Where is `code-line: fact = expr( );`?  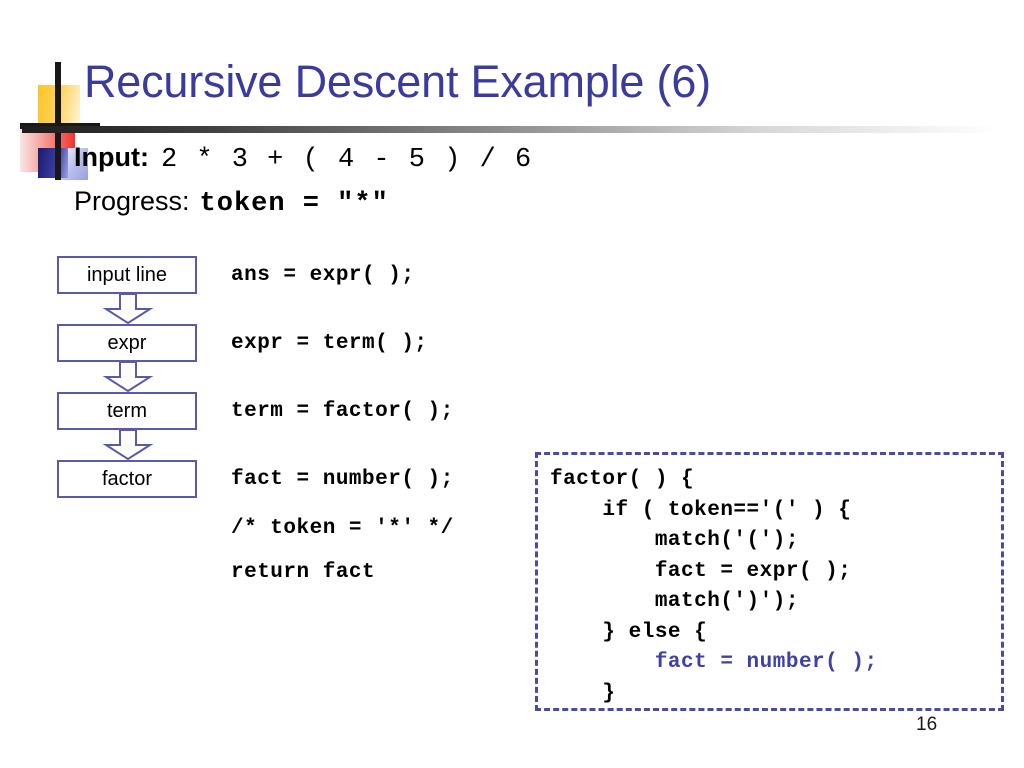
code-line: fact = expr( ); is located at coordinates (701, 571).